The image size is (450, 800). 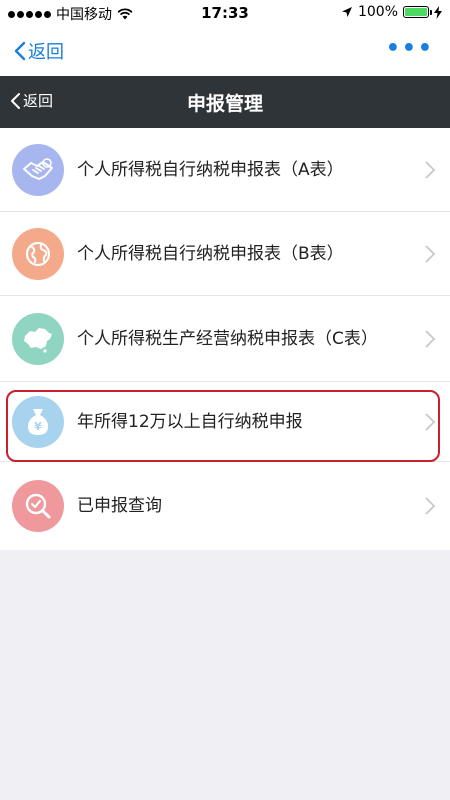 I want to click on app-nav-bar: 返回 •••, so click(x=225, y=51).